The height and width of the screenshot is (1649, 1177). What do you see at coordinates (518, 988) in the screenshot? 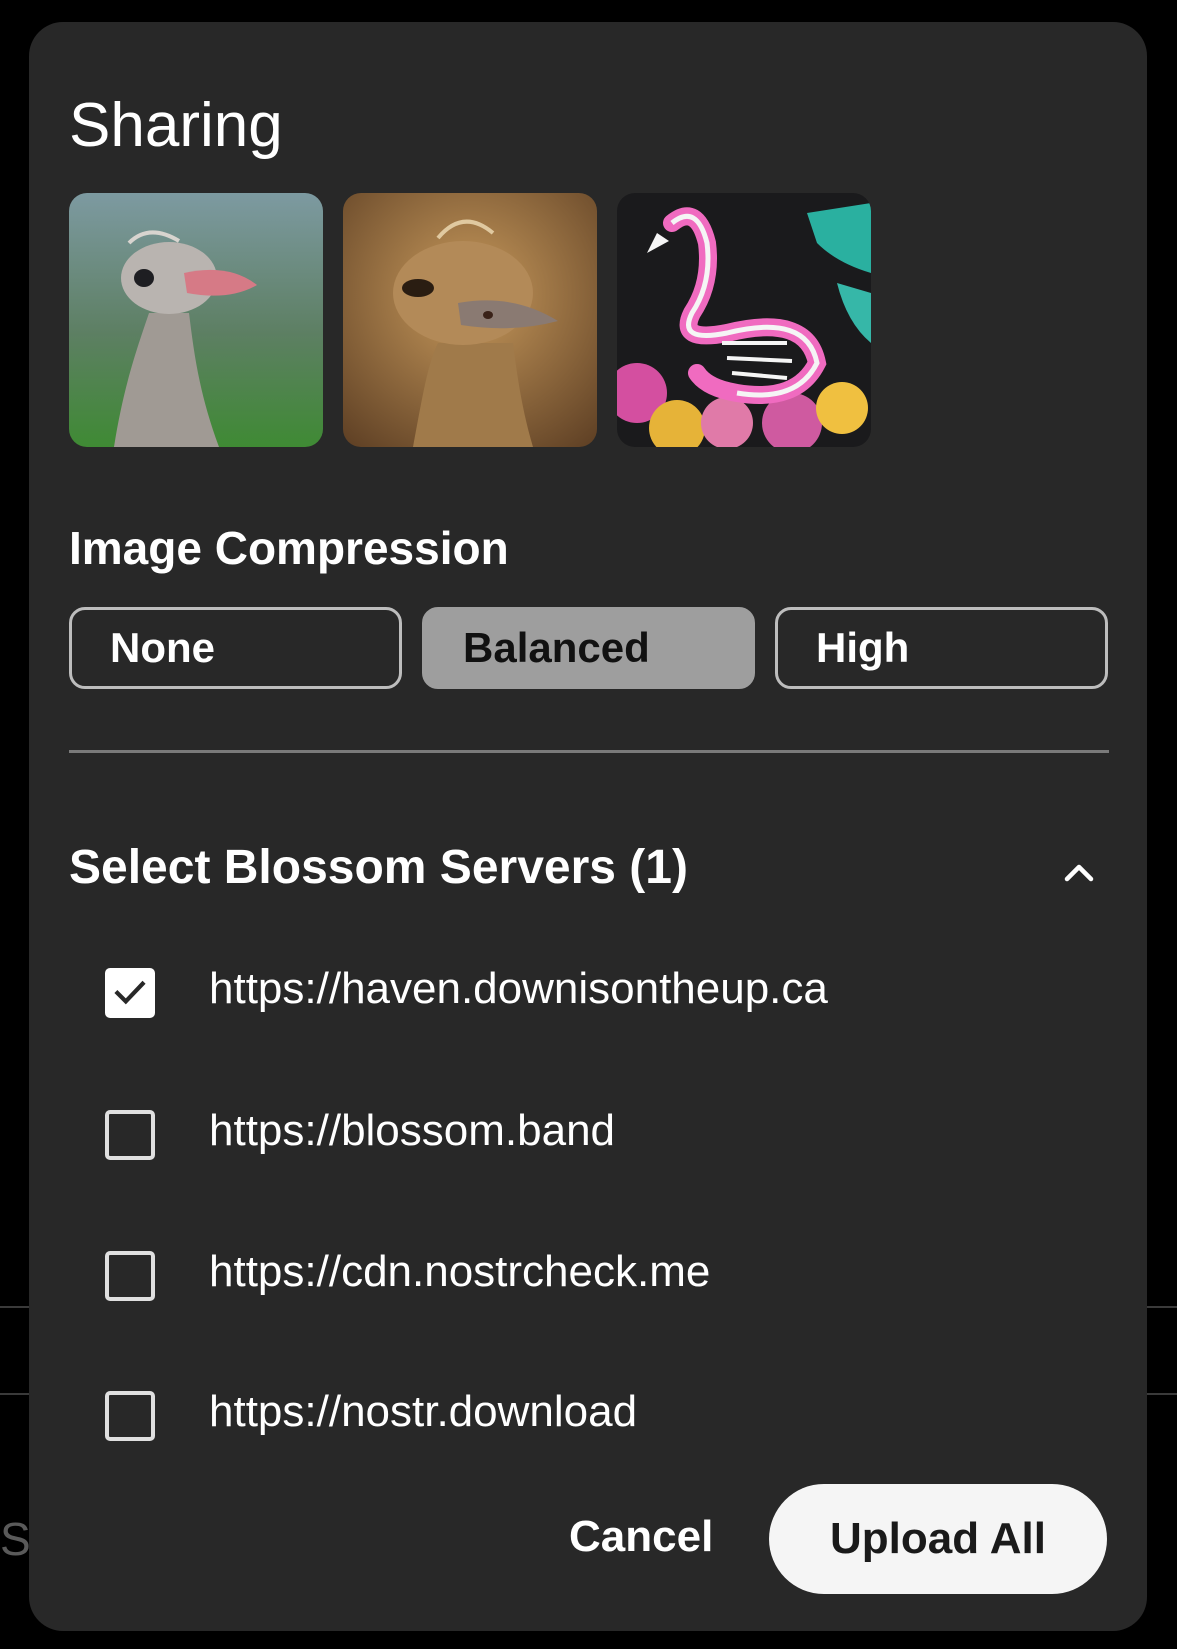
I see `server-url: https://haven.downisontheup.ca` at bounding box center [518, 988].